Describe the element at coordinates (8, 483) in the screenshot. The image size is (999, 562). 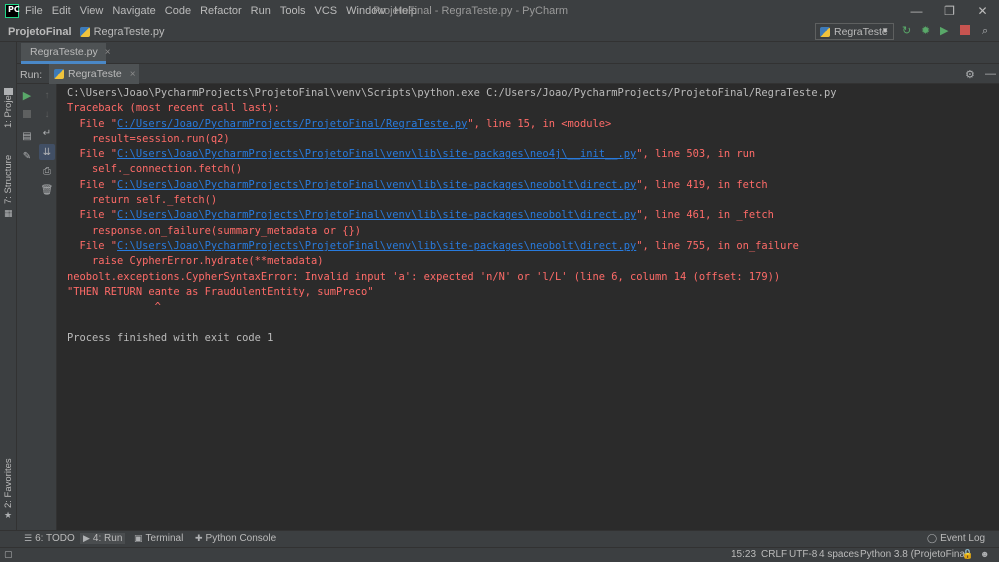
I see `favorites-tool-button: 2: Favorites` at that location.